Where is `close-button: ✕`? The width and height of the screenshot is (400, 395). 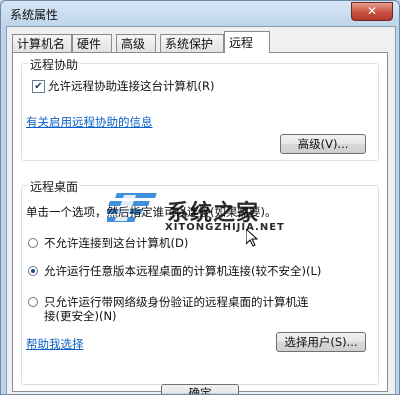 close-button: ✕ is located at coordinates (372, 11).